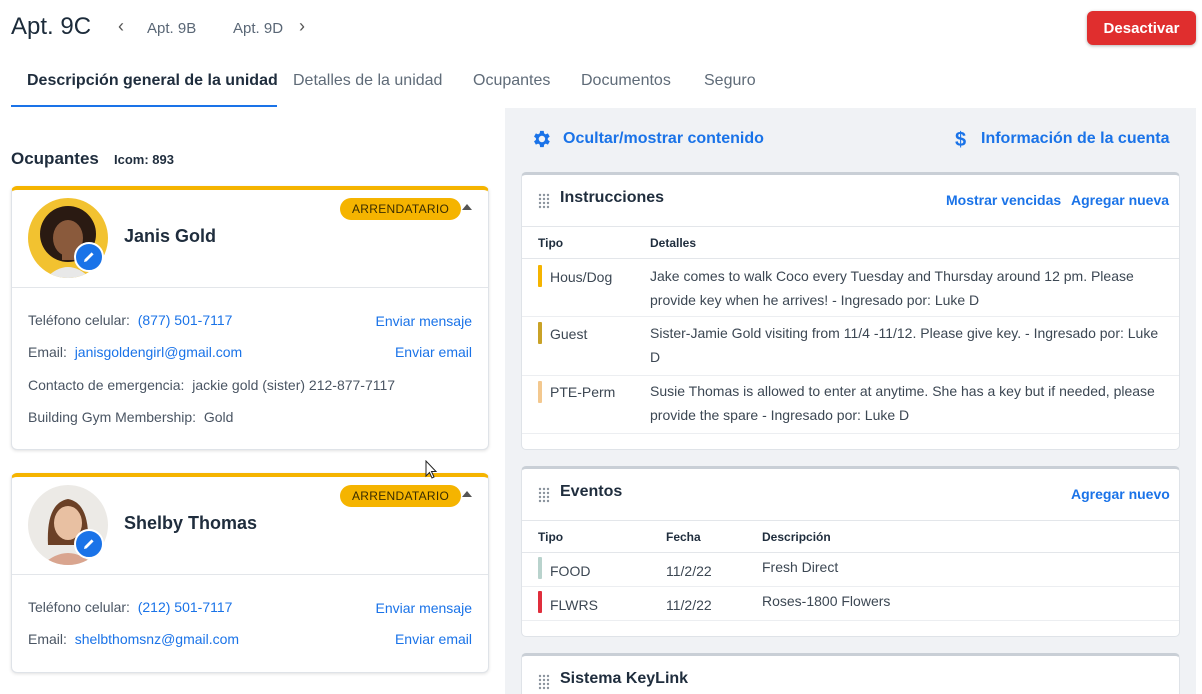 This screenshot has height=694, width=1202. I want to click on email-row: Email: shelbthomsnz@gmail.com, so click(133, 639).